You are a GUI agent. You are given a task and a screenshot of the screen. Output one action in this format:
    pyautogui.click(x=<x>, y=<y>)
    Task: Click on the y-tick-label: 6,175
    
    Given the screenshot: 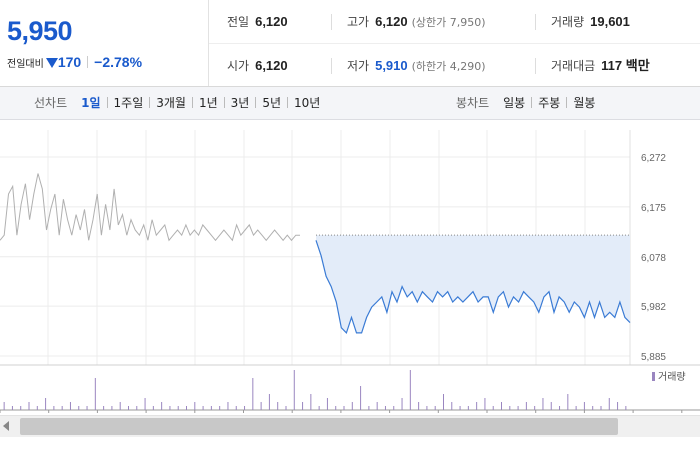 What is the action you would take?
    pyautogui.click(x=653, y=208)
    